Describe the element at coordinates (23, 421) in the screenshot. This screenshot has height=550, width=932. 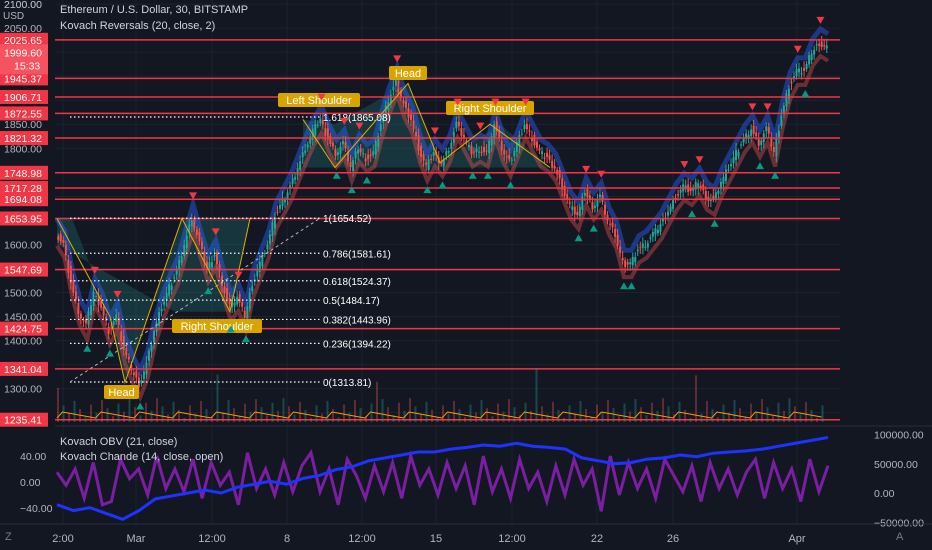
I see `level-value: 1235.41` at that location.